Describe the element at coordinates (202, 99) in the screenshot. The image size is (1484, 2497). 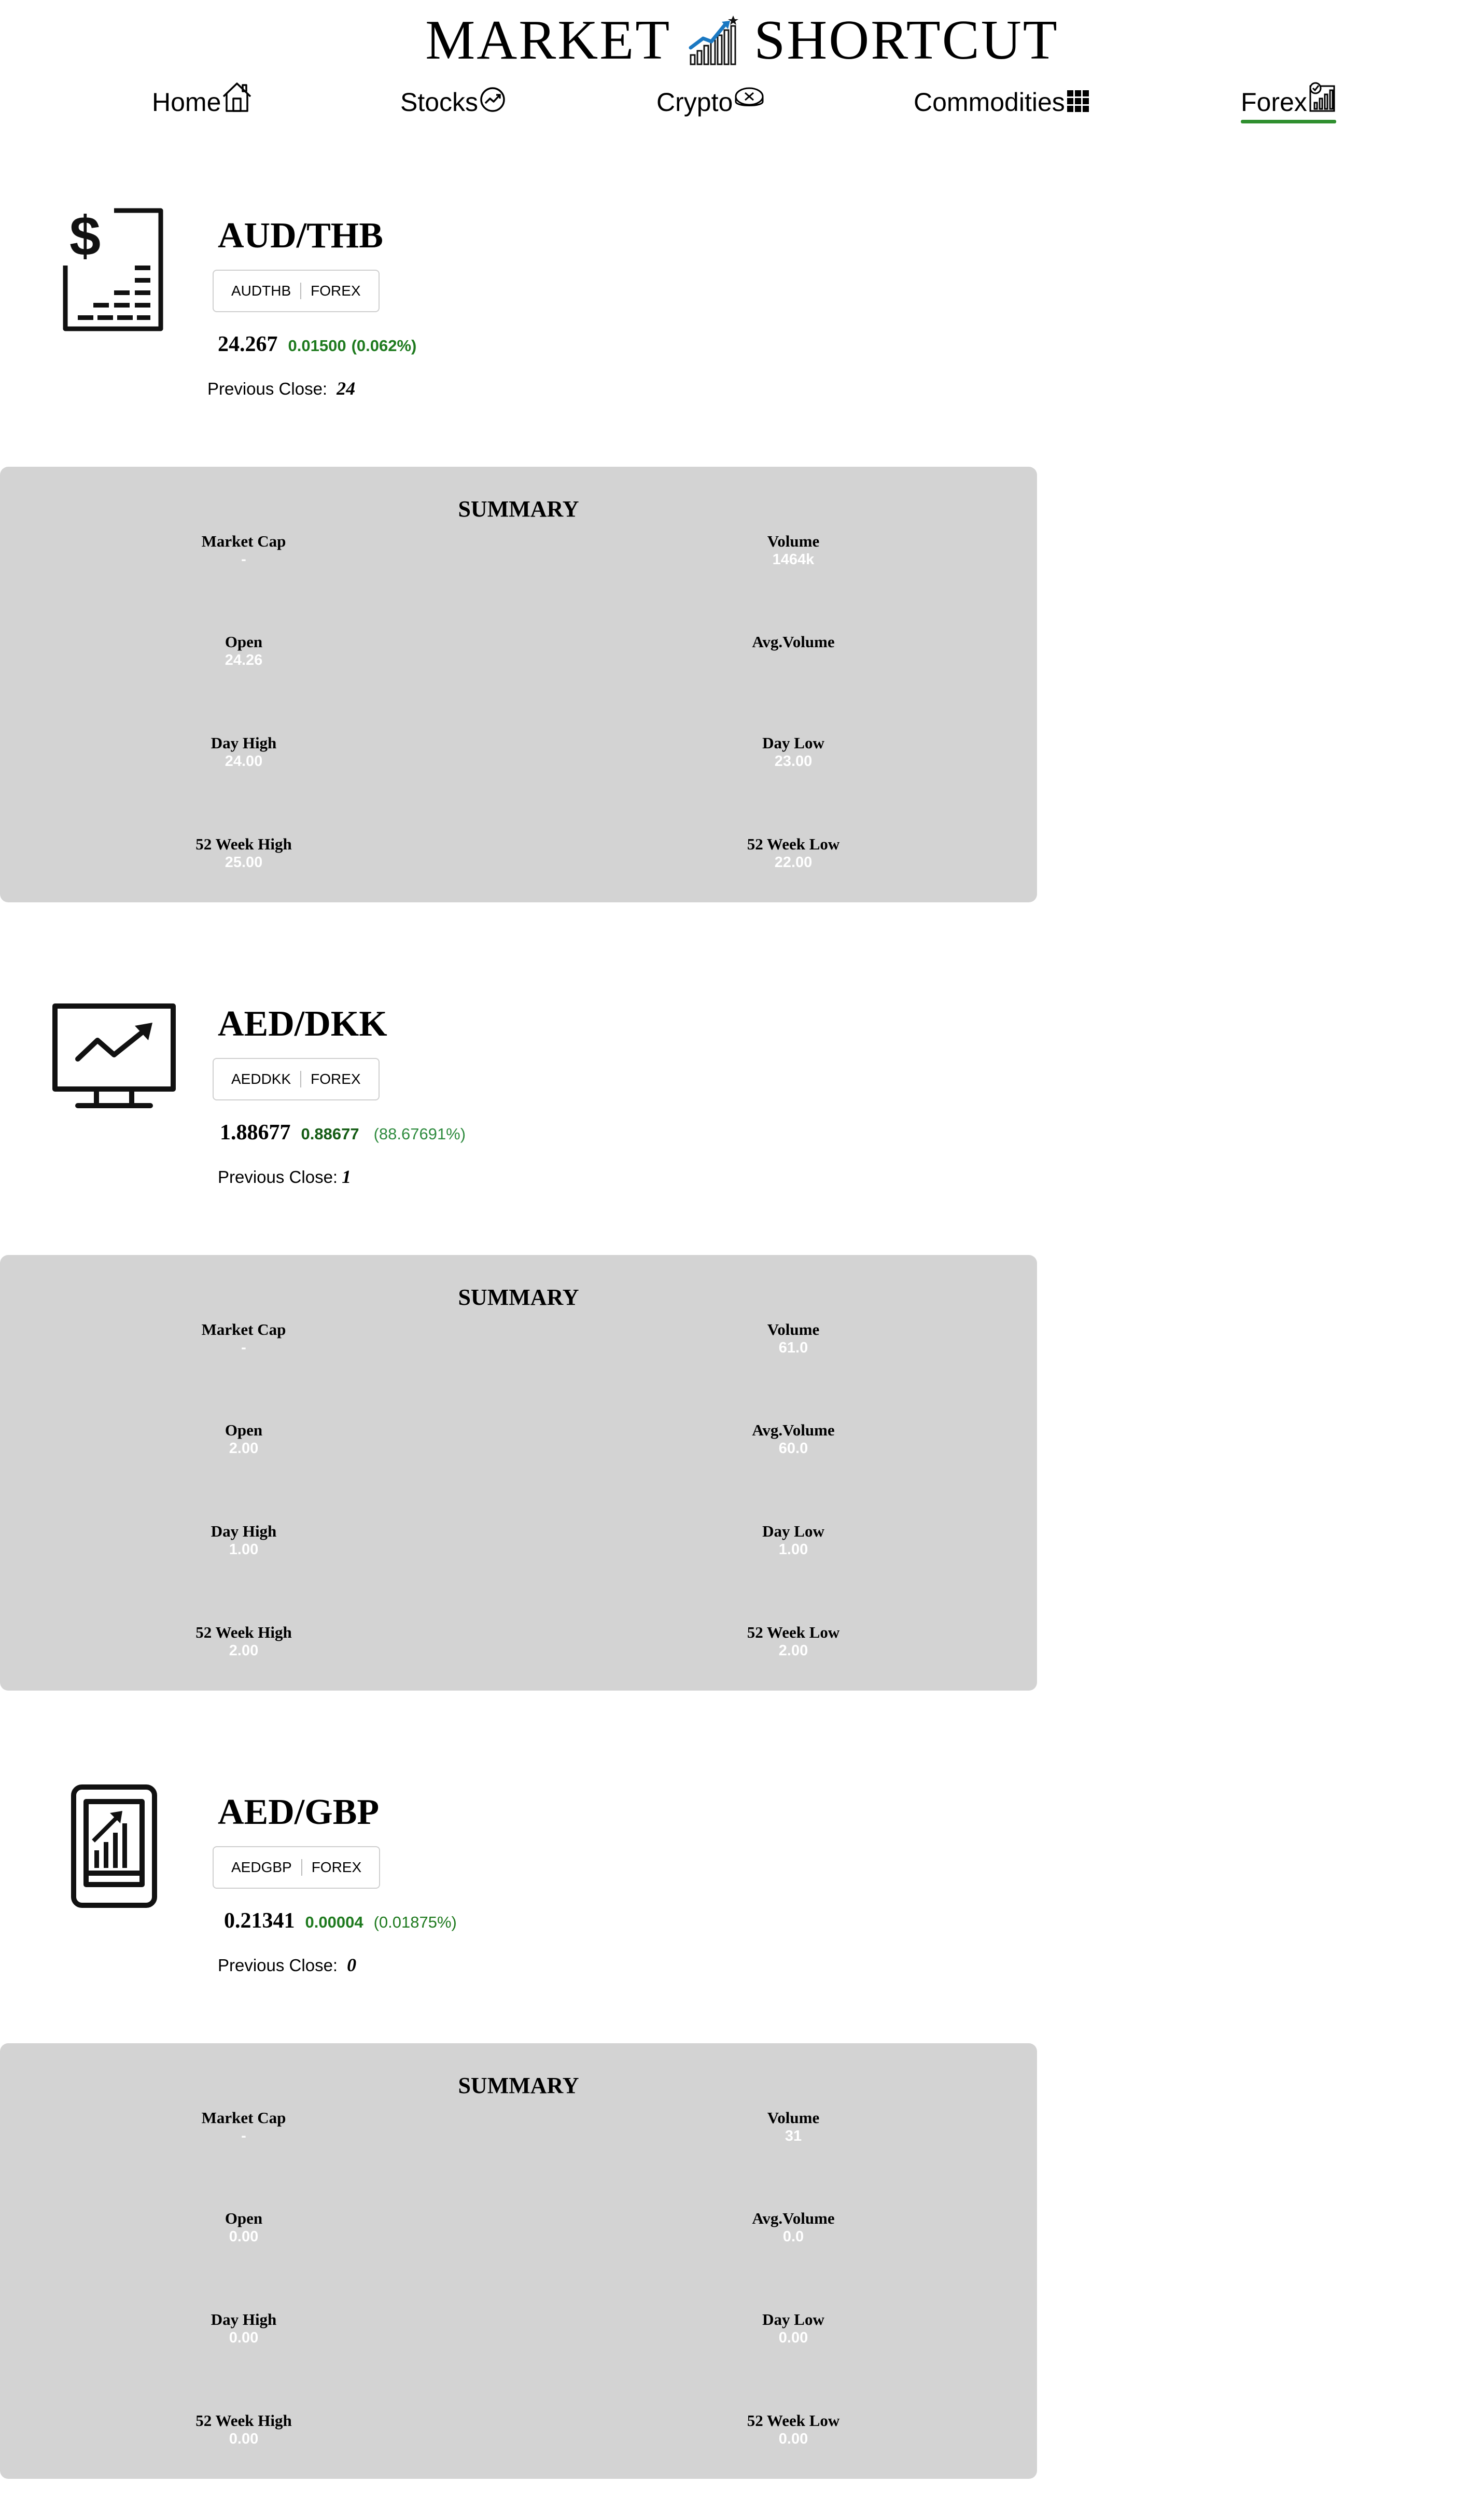
I see `nav-home: Home` at that location.